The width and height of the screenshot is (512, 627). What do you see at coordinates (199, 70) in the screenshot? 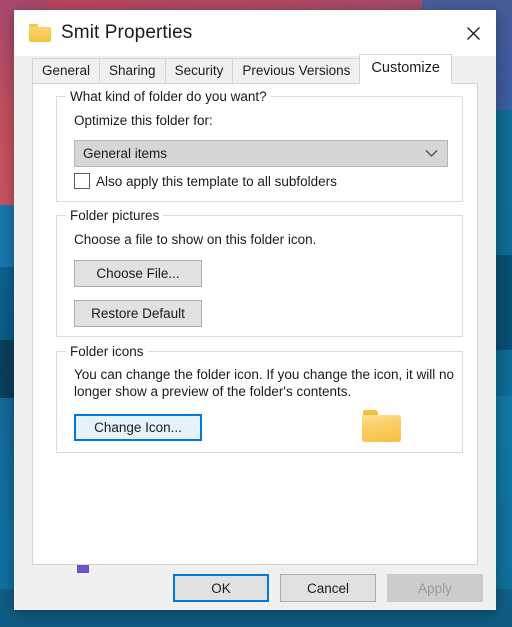
I see `tab-security: Security` at bounding box center [199, 70].